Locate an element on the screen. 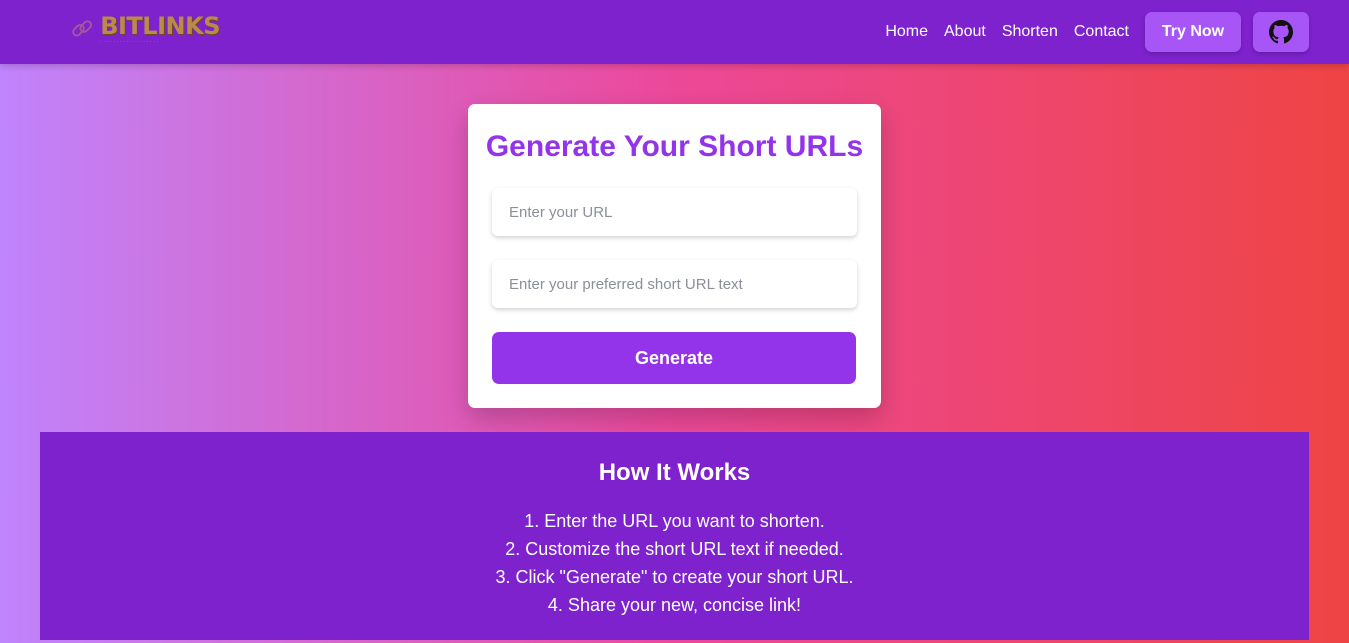 The image size is (1349, 643). try-now-button: Try Now is located at coordinates (1193, 32).